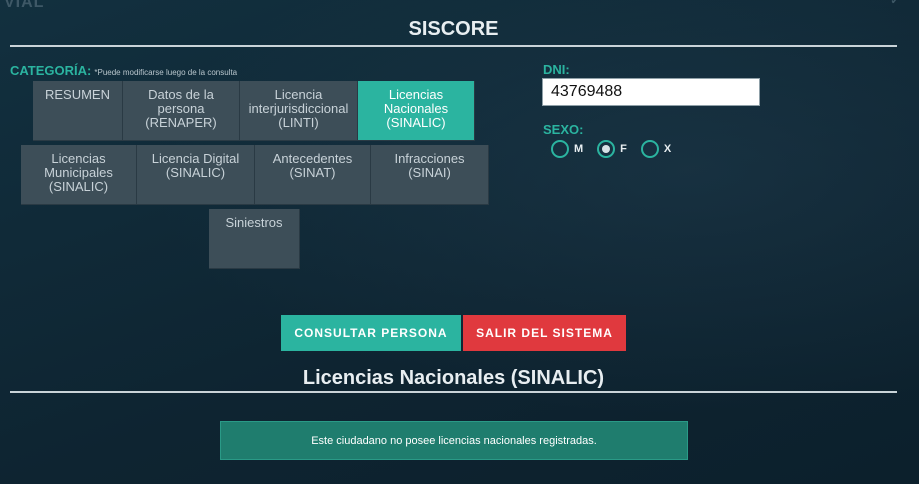 Image resolution: width=919 pixels, height=484 pixels. I want to click on tab-renaper: Datos de la persona (RENAPER), so click(181, 111).